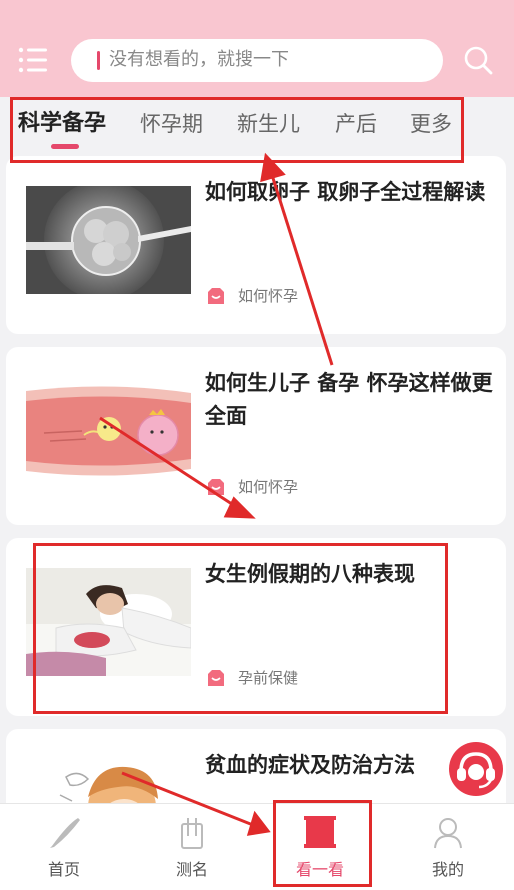  I want to click on tabbar-item-home: 首页, so click(64, 847).